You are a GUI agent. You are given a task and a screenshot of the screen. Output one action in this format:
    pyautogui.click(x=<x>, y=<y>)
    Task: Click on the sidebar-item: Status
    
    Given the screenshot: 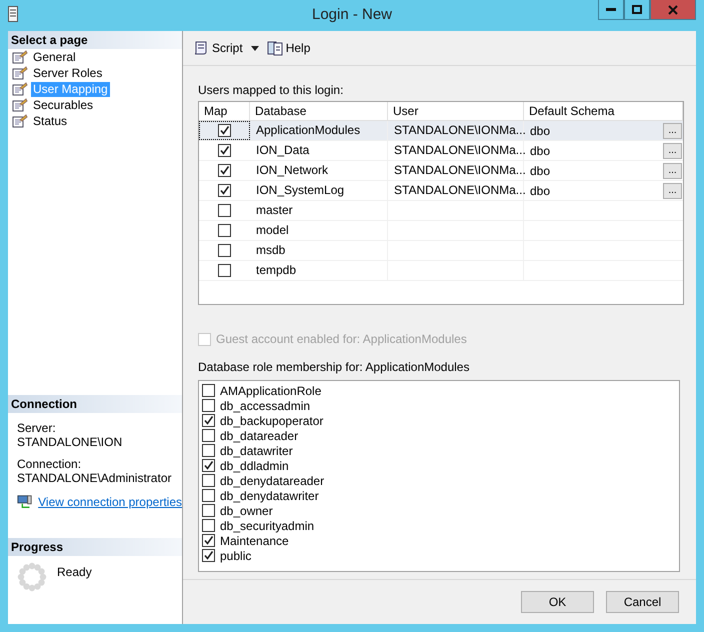 What is the action you would take?
    pyautogui.click(x=50, y=121)
    